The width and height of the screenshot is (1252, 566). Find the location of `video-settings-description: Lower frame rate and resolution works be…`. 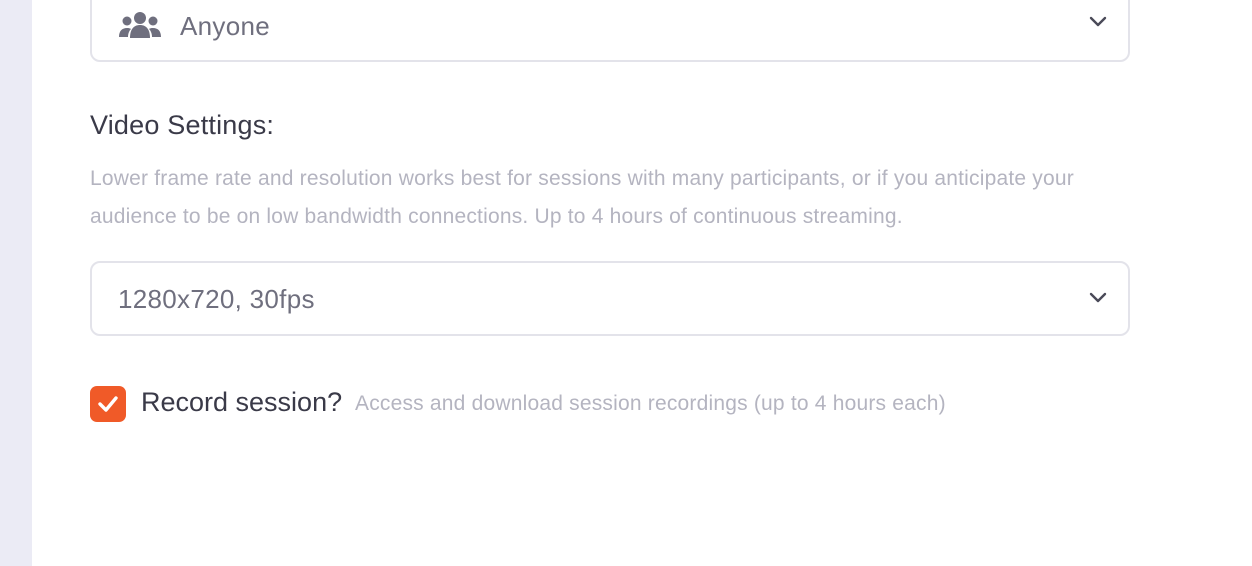

video-settings-description: Lower frame rate and resolution works be… is located at coordinates (582, 197).